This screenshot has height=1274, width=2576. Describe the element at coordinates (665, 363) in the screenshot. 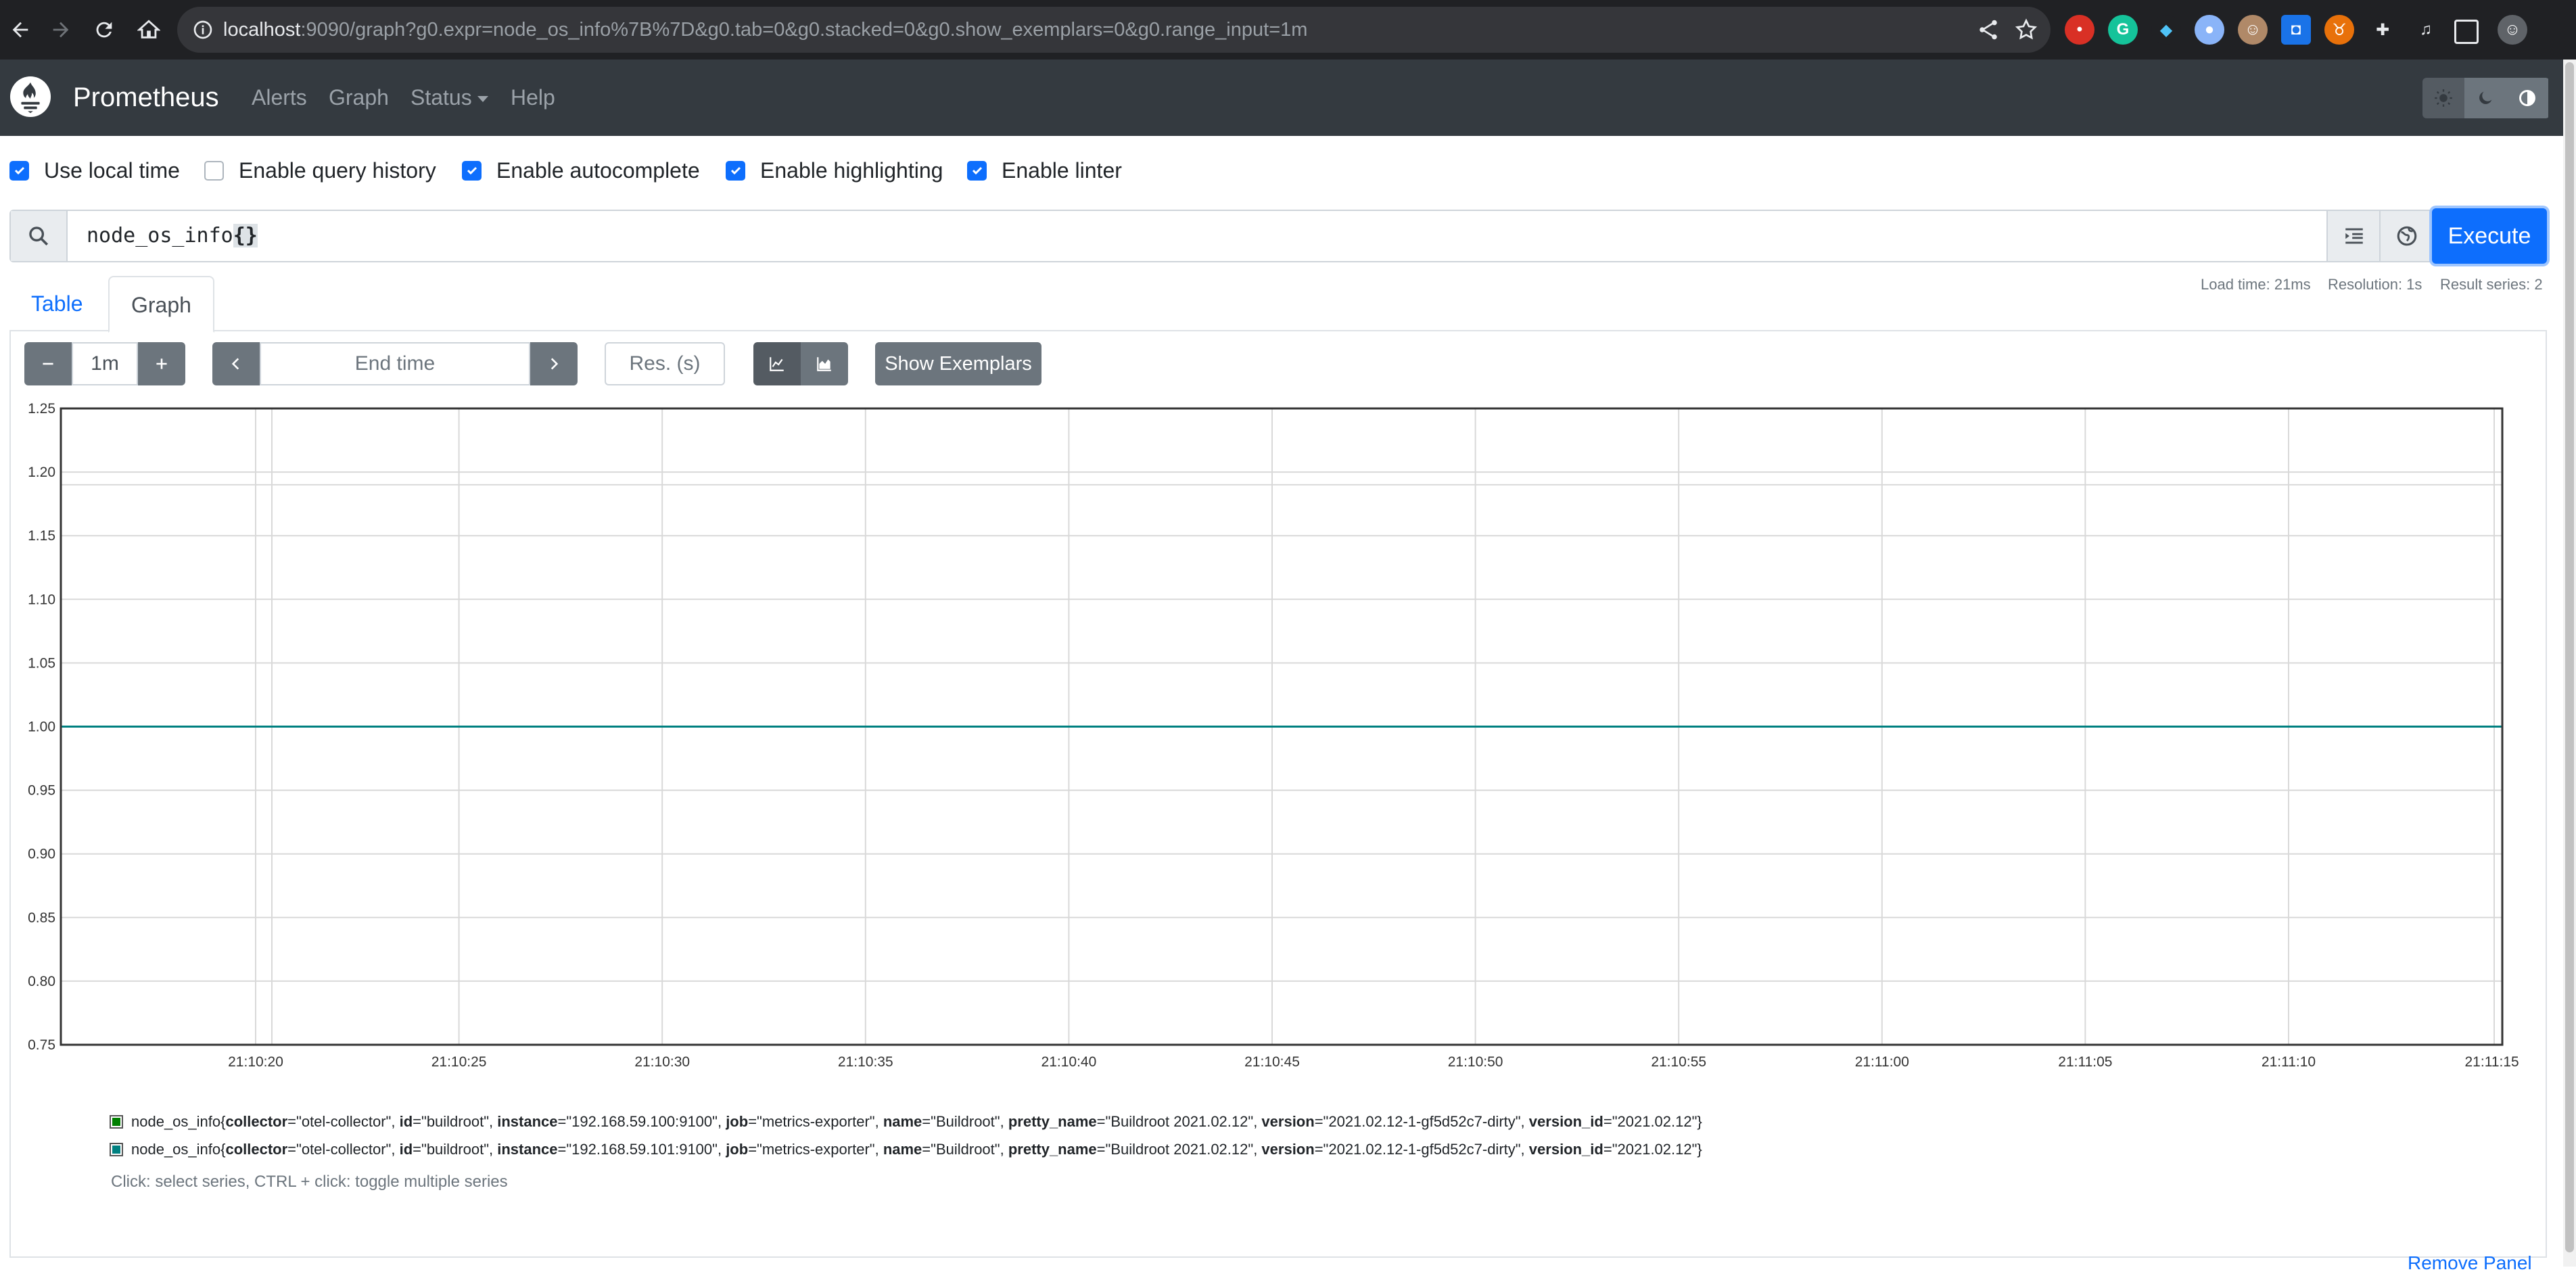

I see `resolution-input: Res. (s)` at that location.